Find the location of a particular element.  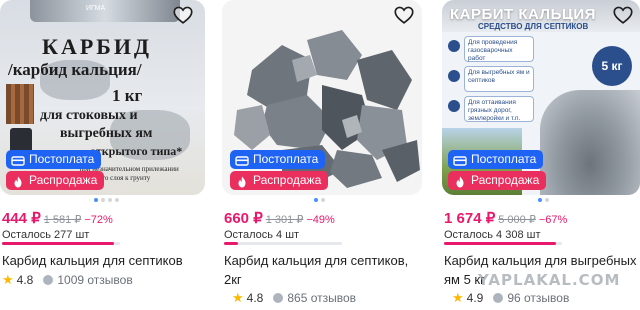

image-subtitle: СРЕДСТВО ДЛЯ СЕПТИКОВ is located at coordinates (533, 26).